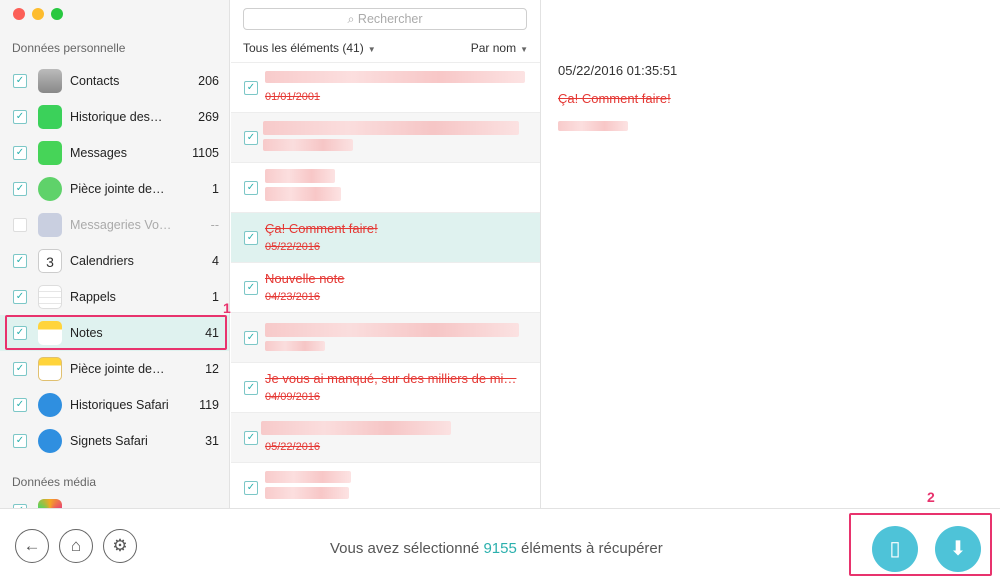  Describe the element at coordinates (120, 546) in the screenshot. I see `settings-button: ⚙` at that location.